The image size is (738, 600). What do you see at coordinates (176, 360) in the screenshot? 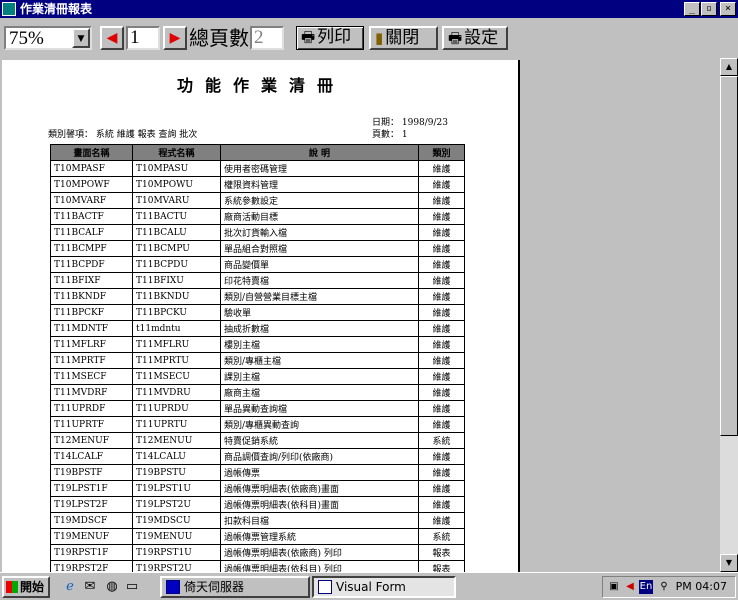
I see `cell-program-name: T11MPRTU` at bounding box center [176, 360].